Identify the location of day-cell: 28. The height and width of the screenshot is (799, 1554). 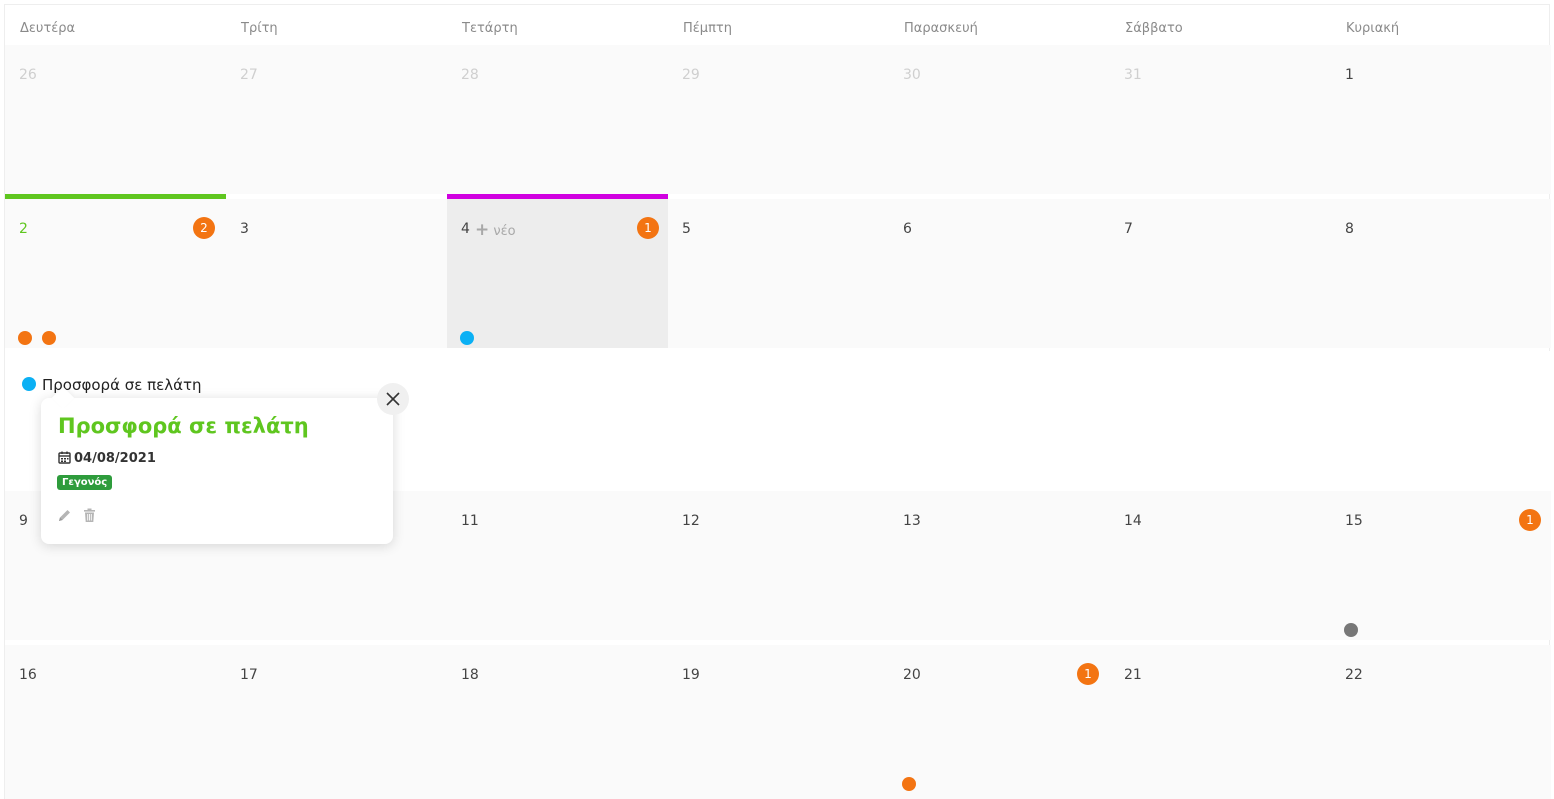
(557, 119).